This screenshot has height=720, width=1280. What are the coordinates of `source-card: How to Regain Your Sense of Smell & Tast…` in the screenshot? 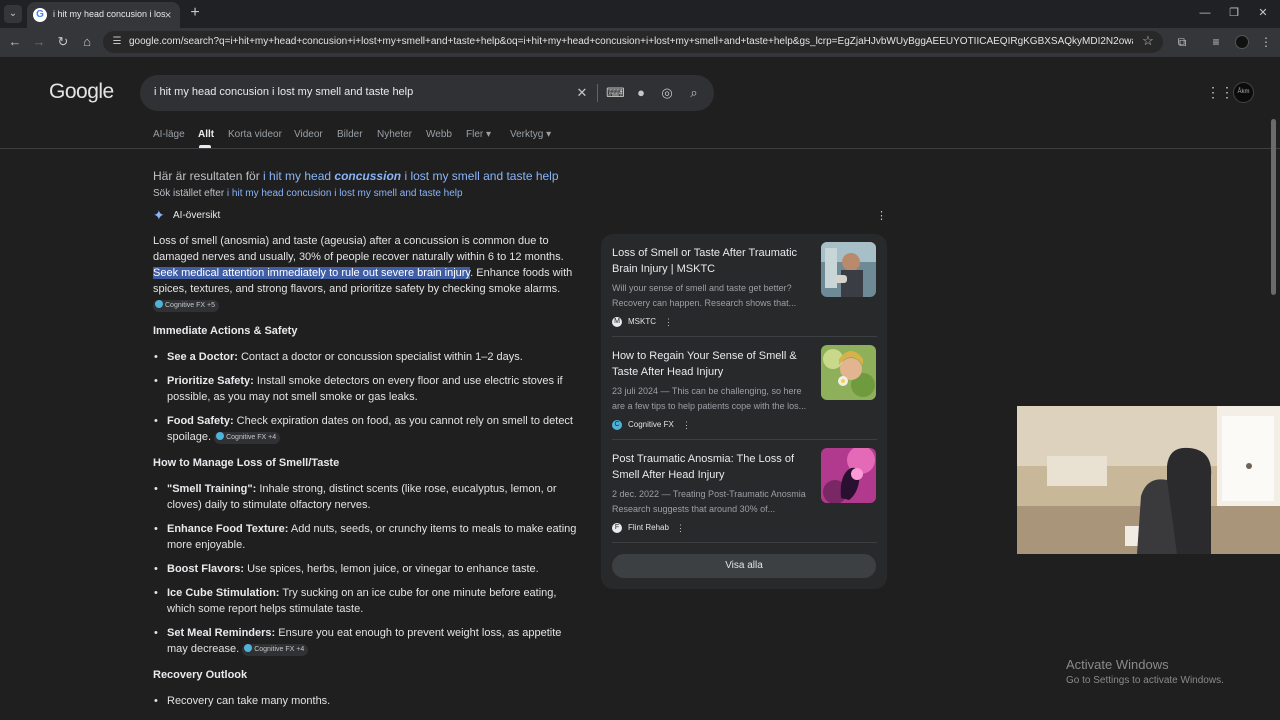 It's located at (744, 394).